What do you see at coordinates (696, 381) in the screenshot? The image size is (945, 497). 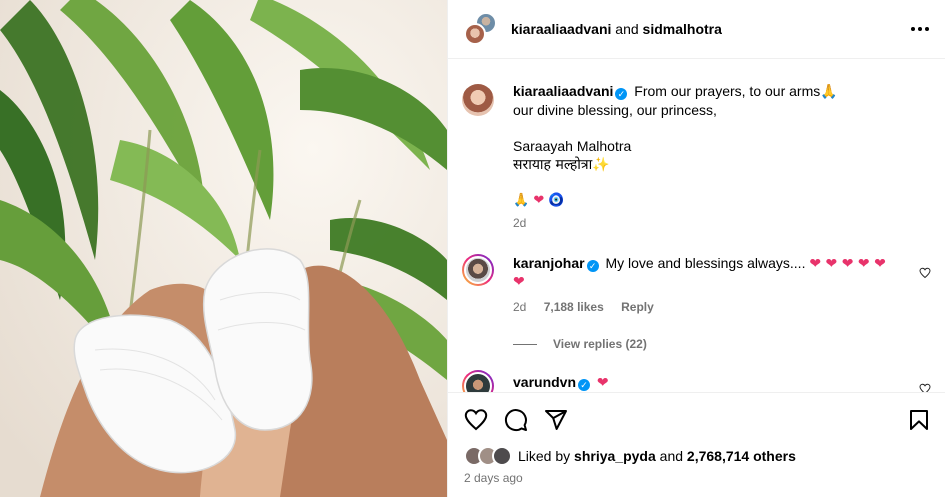 I see `comment-item: varundvn ✓ ❤` at bounding box center [696, 381].